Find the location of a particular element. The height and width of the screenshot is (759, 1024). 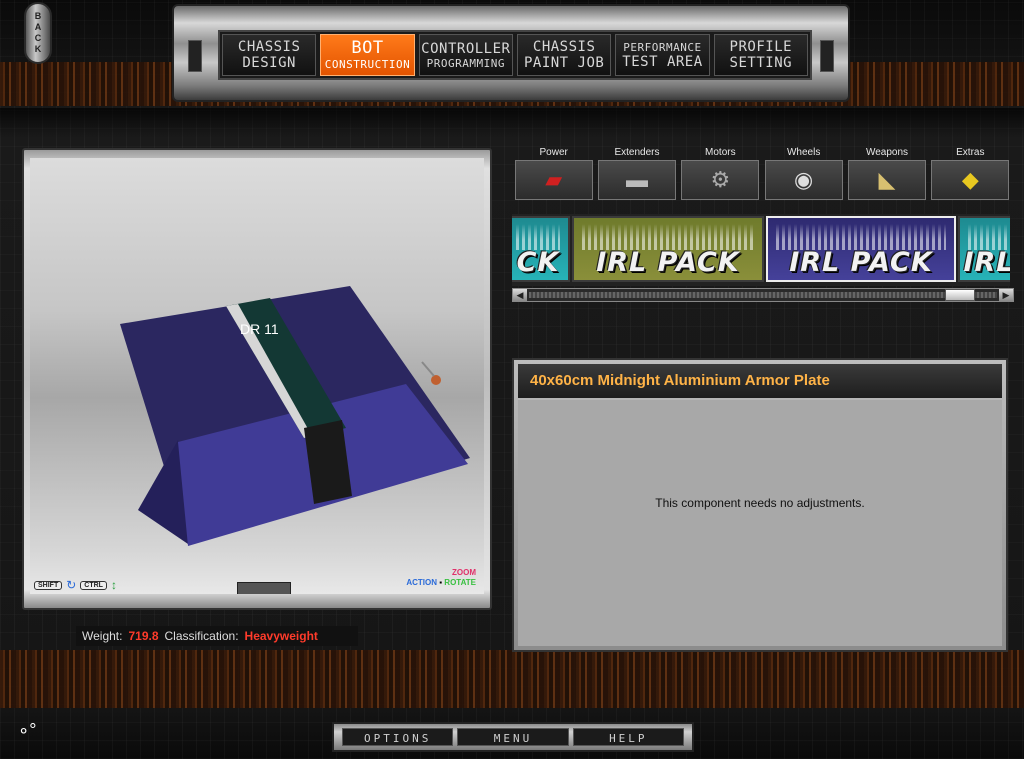

tab-label-line1: PERFORMANCE is located at coordinates (662, 47).